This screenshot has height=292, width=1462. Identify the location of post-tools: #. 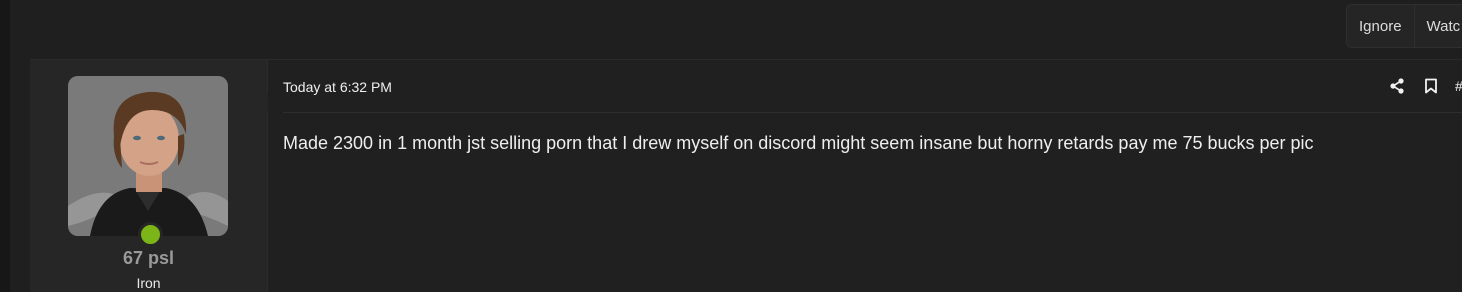
(1424, 86).